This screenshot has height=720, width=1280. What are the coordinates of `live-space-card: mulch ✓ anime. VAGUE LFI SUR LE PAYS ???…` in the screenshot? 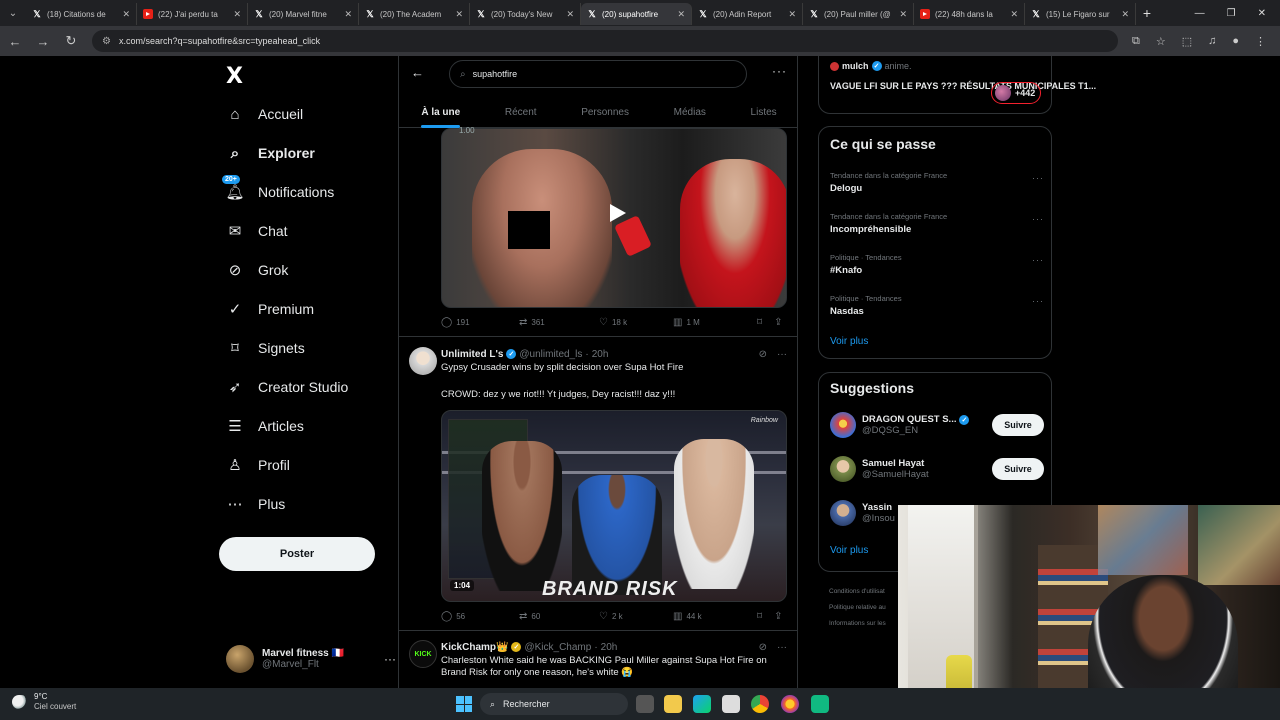 It's located at (957, 85).